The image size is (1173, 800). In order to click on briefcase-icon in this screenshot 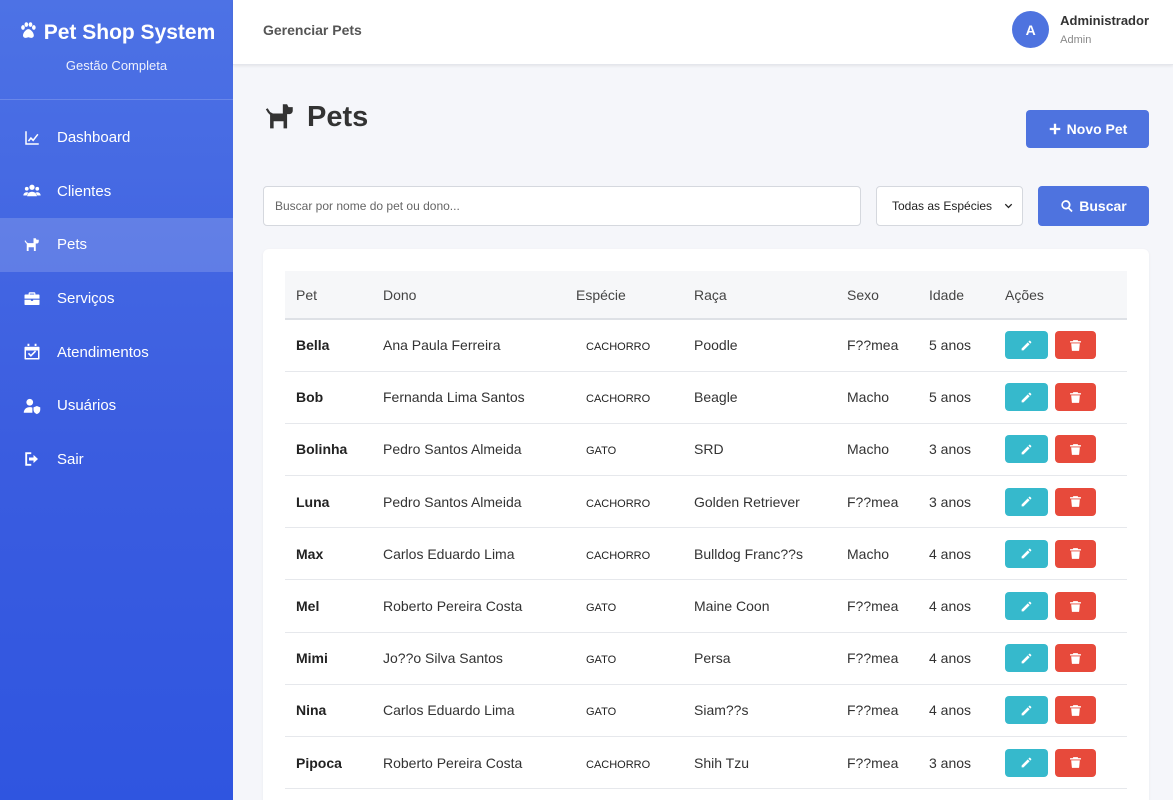, I will do `click(32, 299)`.